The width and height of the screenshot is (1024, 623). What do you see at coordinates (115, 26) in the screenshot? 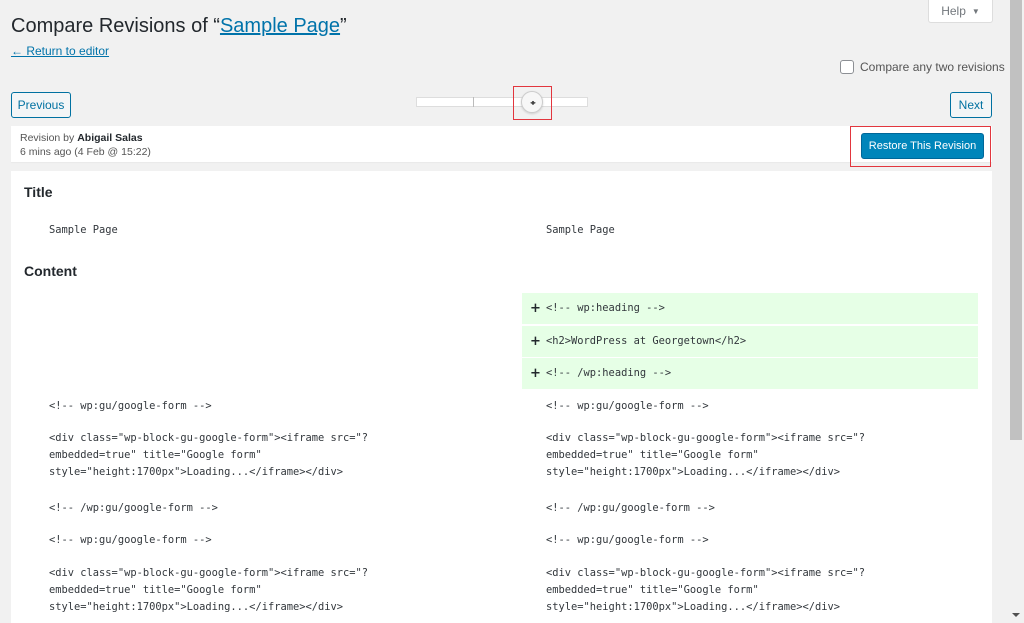
I see `title-prefix: Compare Revisions of “` at bounding box center [115, 26].